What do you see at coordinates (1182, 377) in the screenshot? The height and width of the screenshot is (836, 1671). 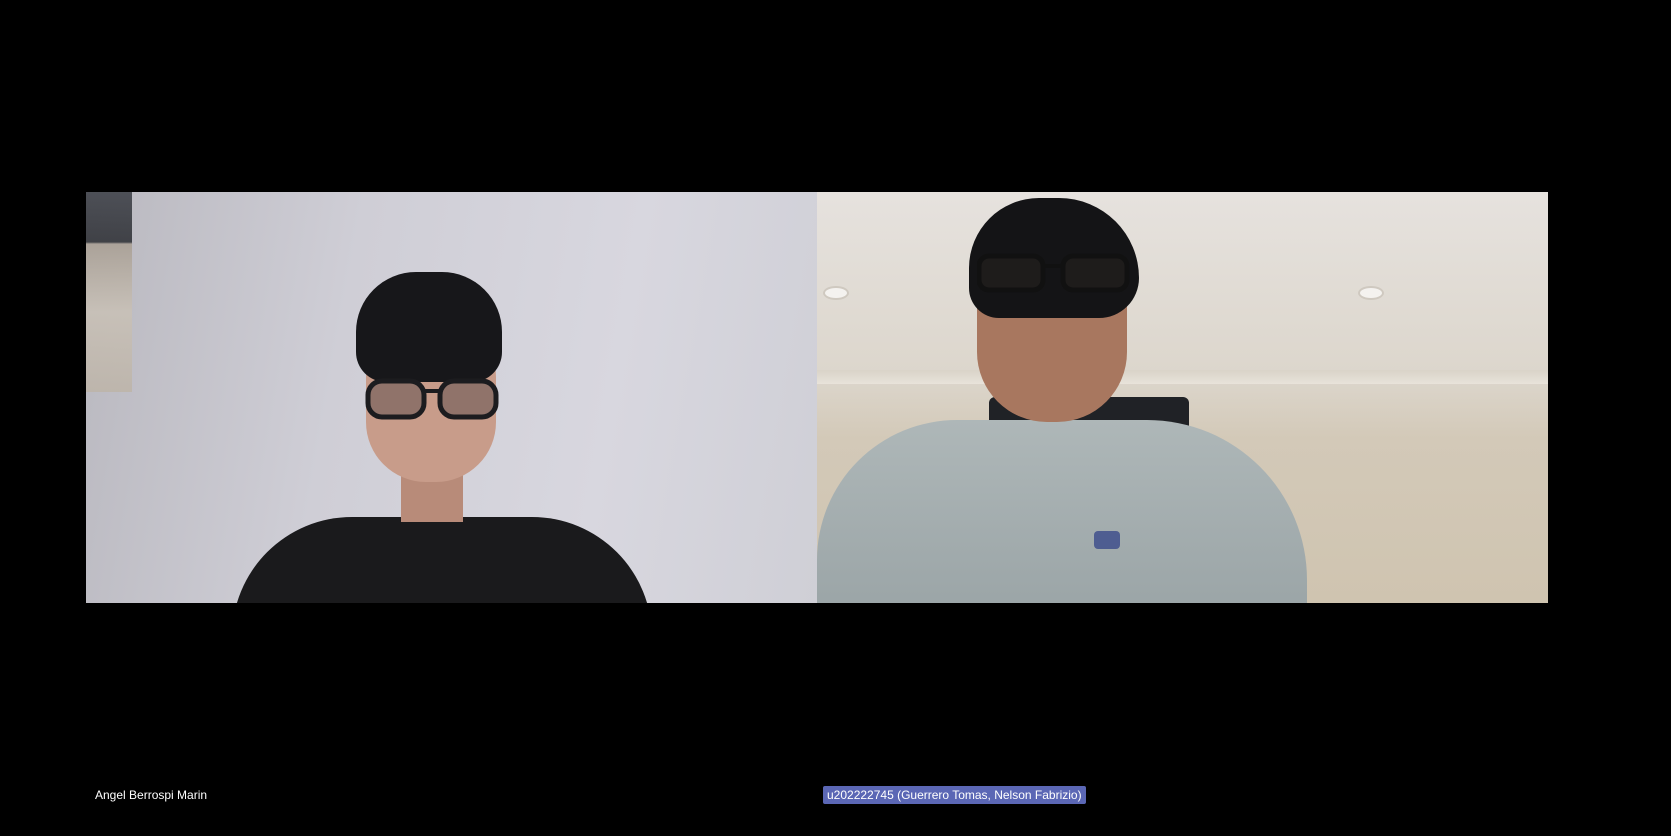 I see `wall-molding` at bounding box center [1182, 377].